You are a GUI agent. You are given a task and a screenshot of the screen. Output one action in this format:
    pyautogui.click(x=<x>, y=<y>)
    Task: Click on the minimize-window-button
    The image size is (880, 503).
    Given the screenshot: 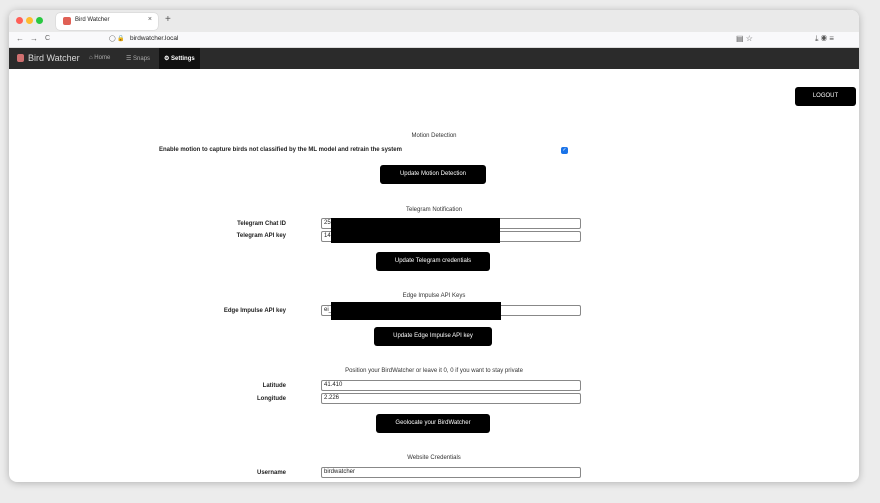 What is the action you would take?
    pyautogui.click(x=29, y=20)
    